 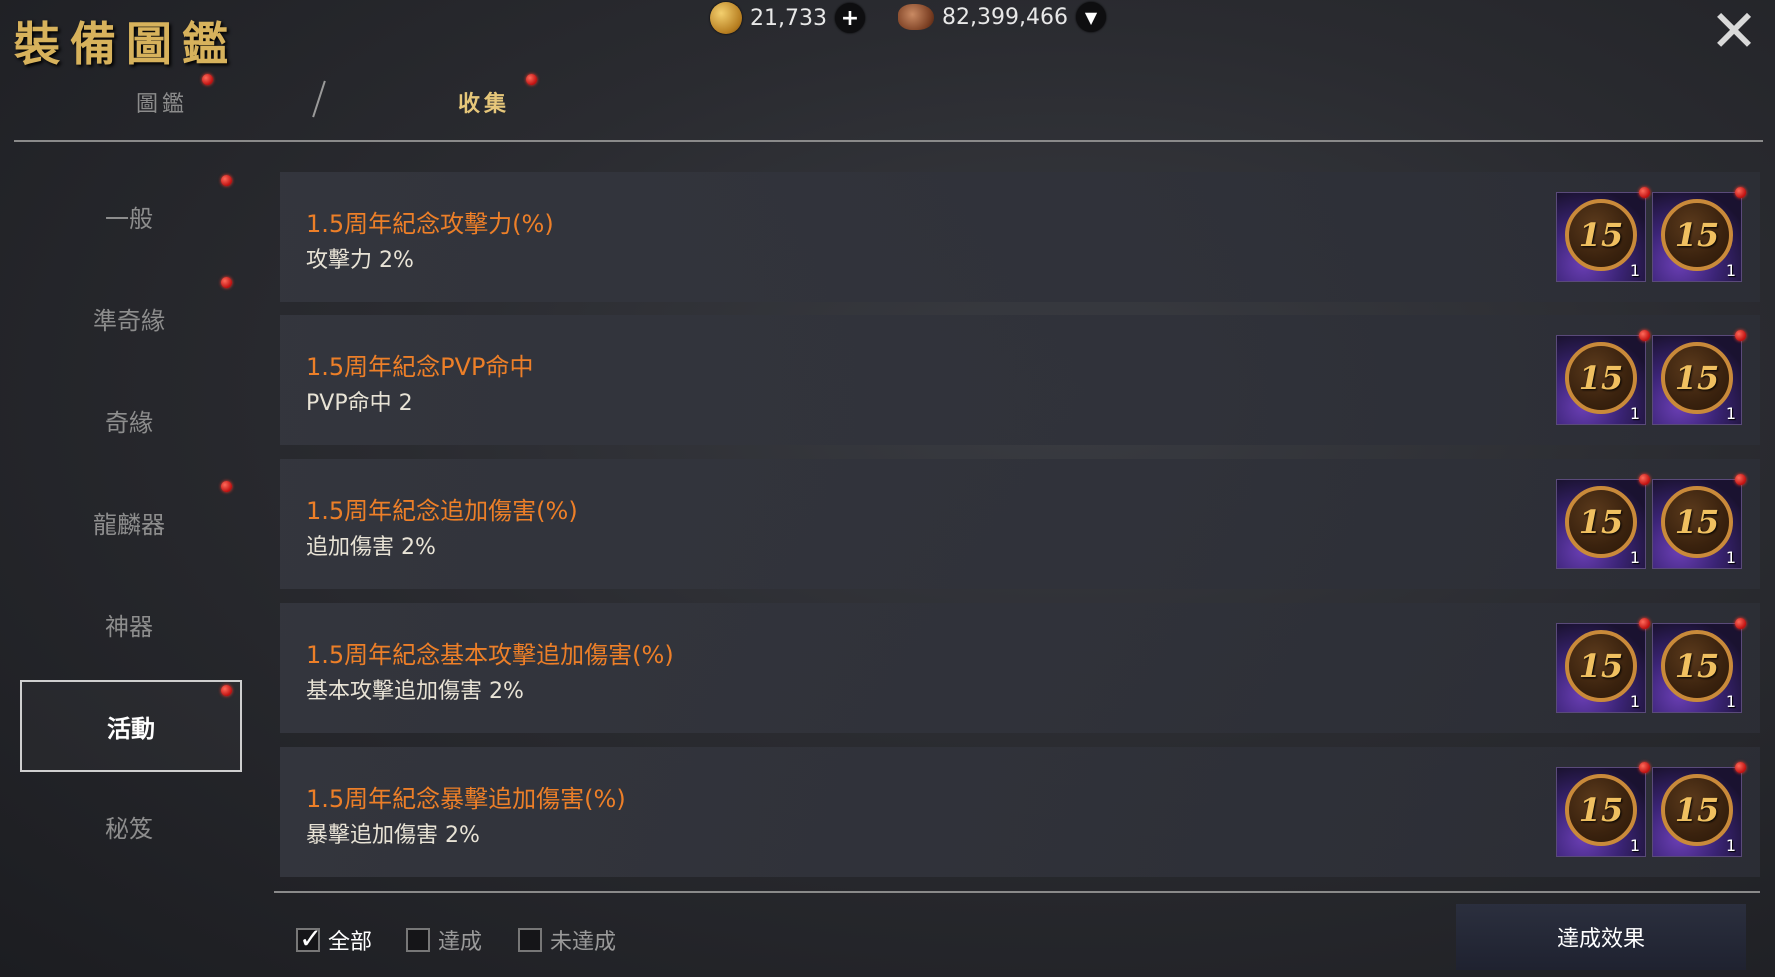 What do you see at coordinates (359, 403) in the screenshot?
I see `collection-effect: PVP命中 2` at bounding box center [359, 403].